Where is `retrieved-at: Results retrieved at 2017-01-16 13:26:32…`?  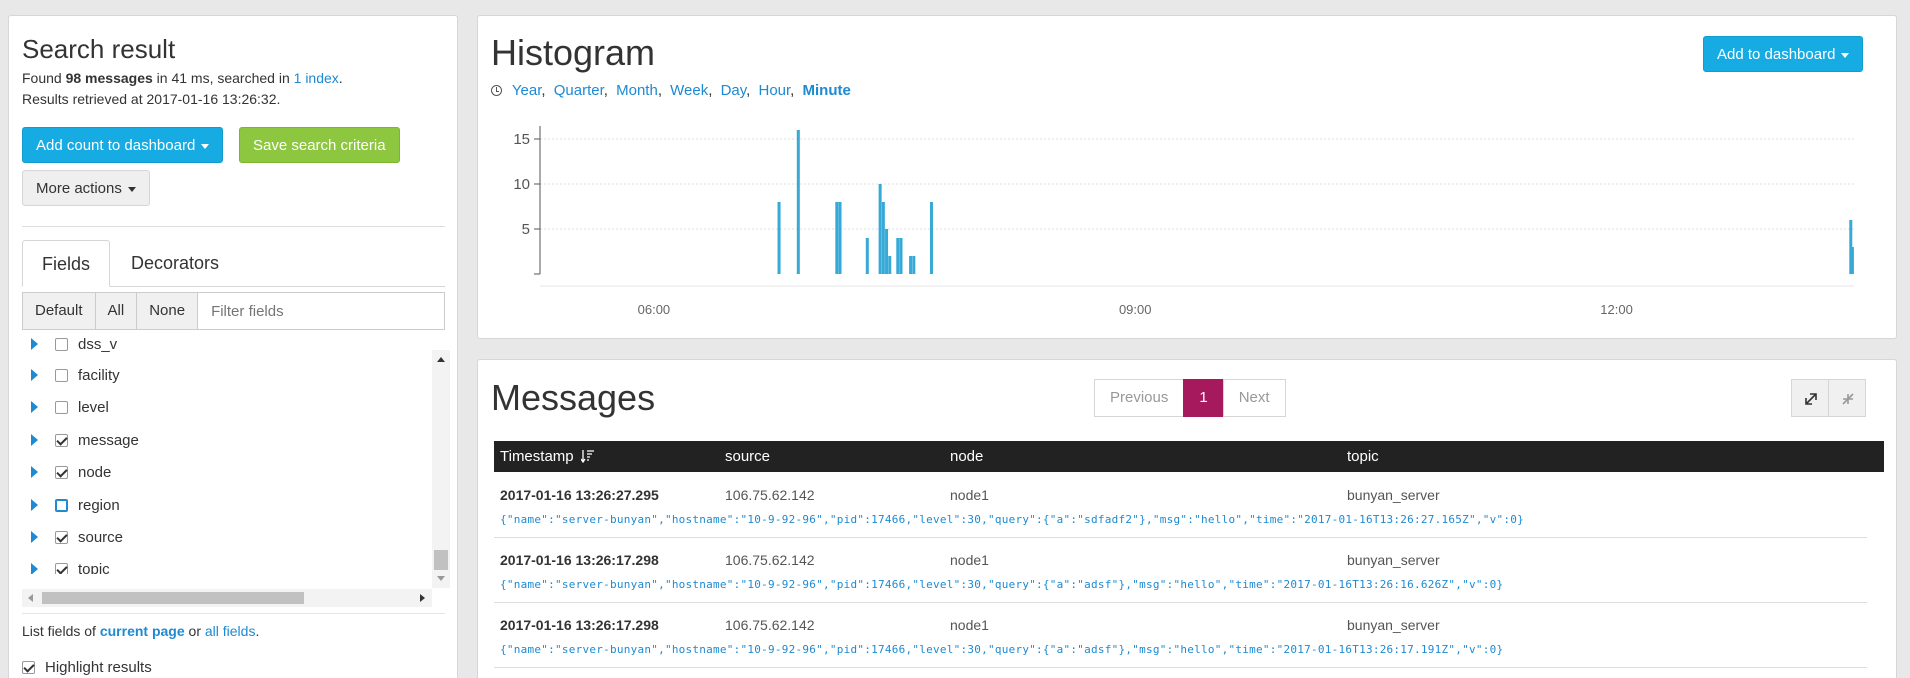
retrieved-at: Results retrieved at 2017-01-16 13:26:32… is located at coordinates (151, 99).